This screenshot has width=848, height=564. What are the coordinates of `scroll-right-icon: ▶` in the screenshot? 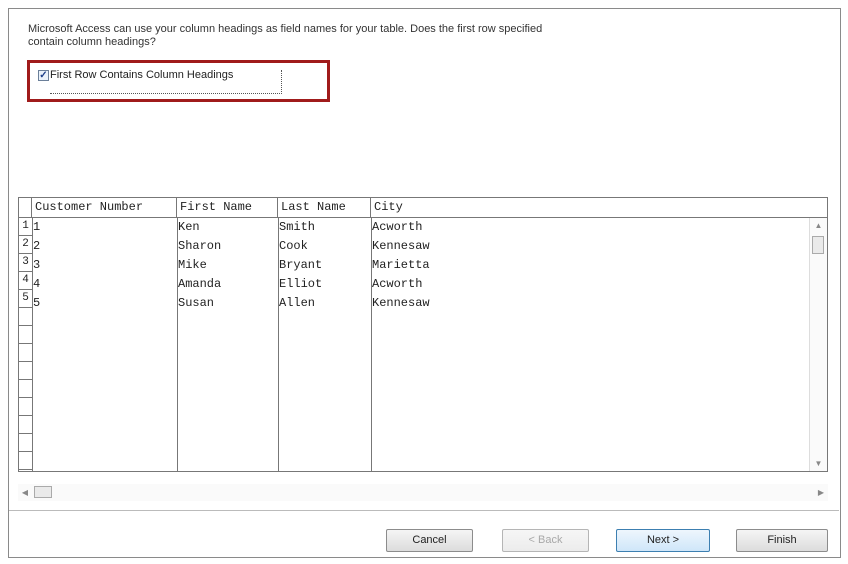 It's located at (821, 492).